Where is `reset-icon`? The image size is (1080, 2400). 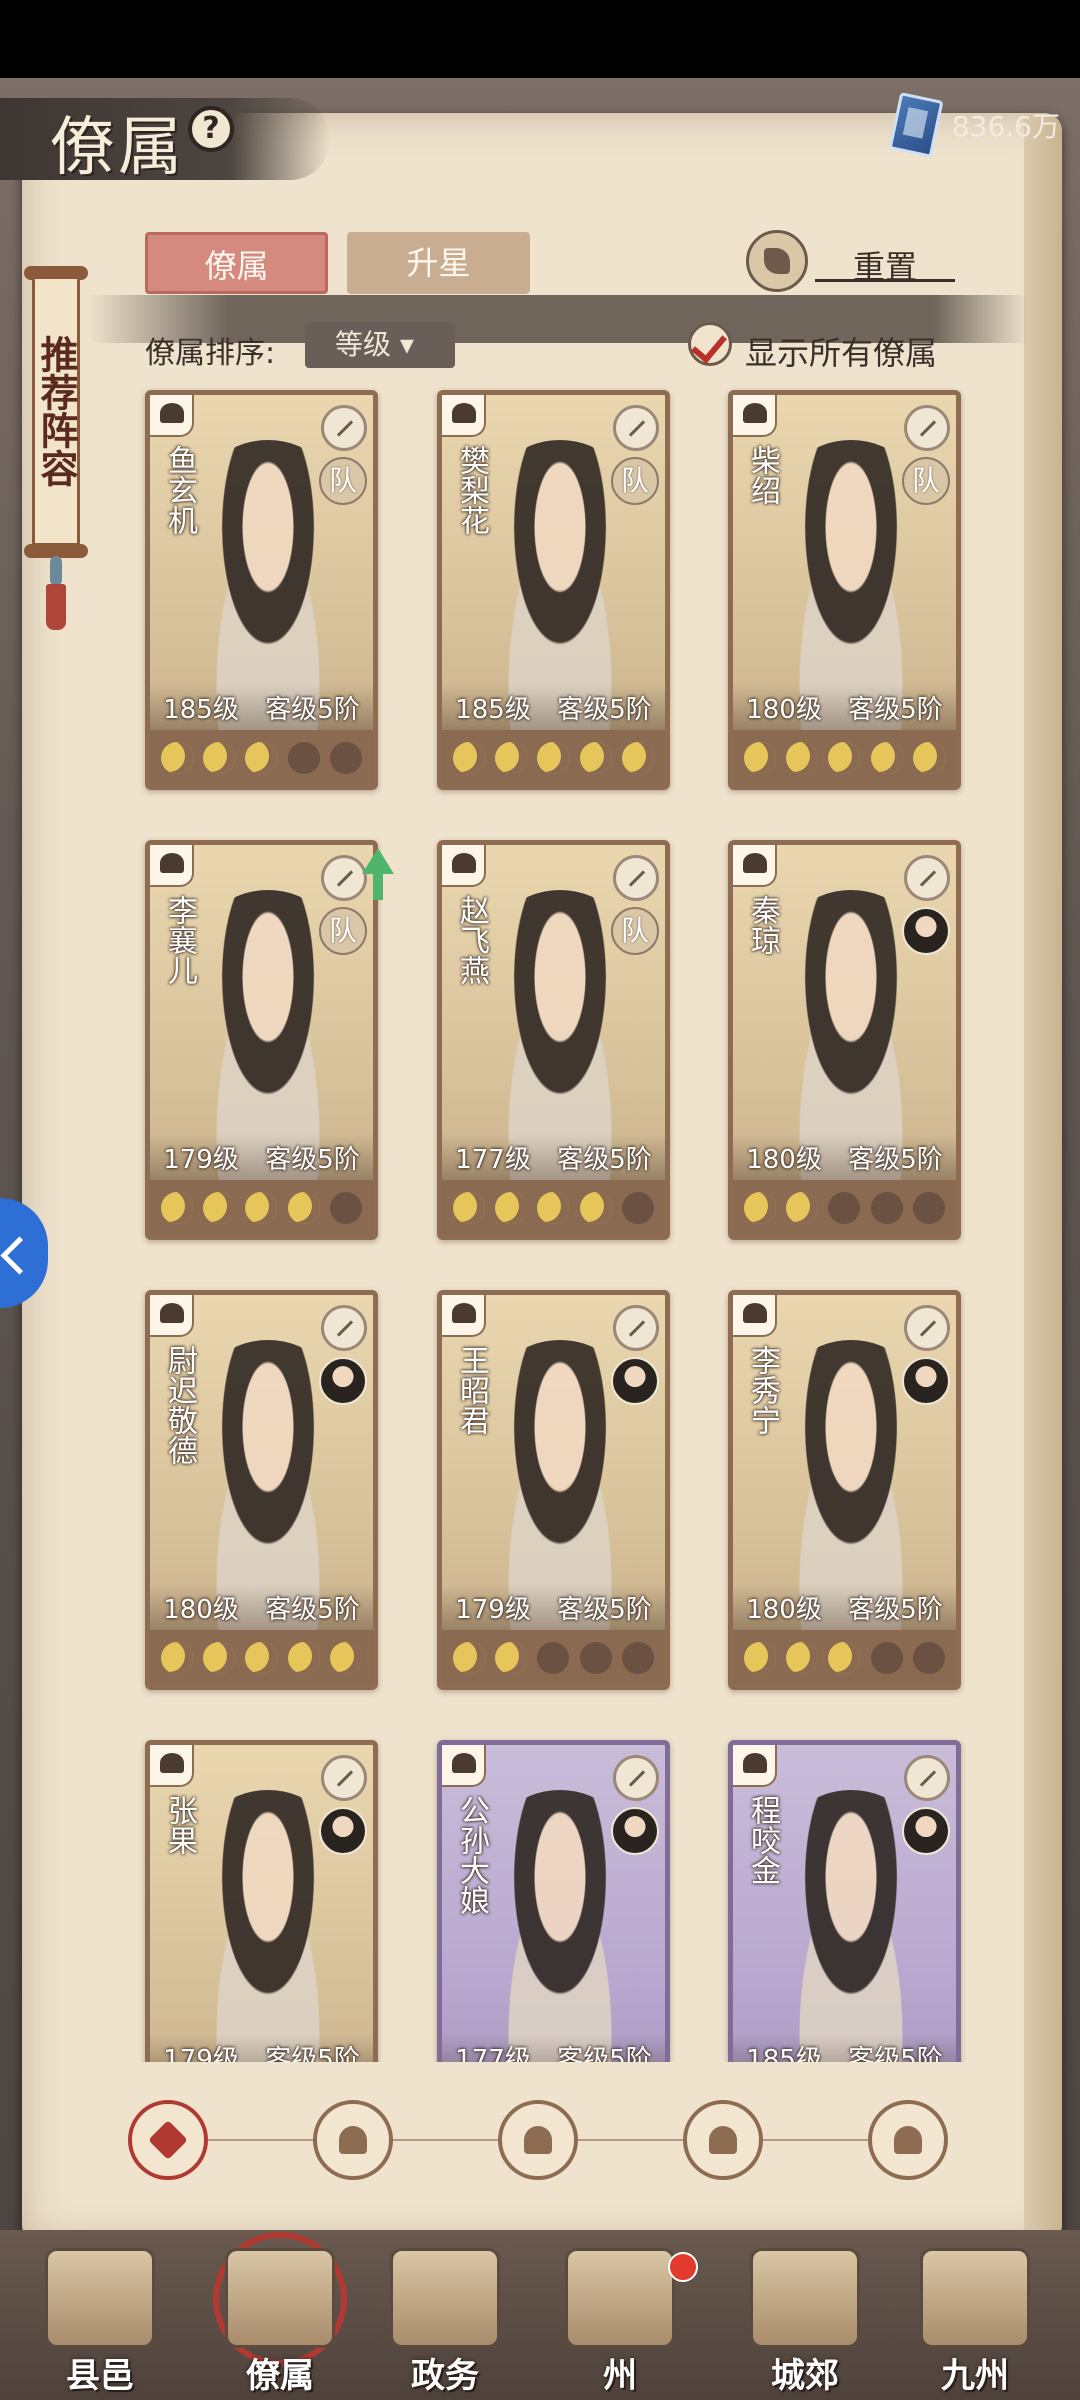 reset-icon is located at coordinates (777, 261).